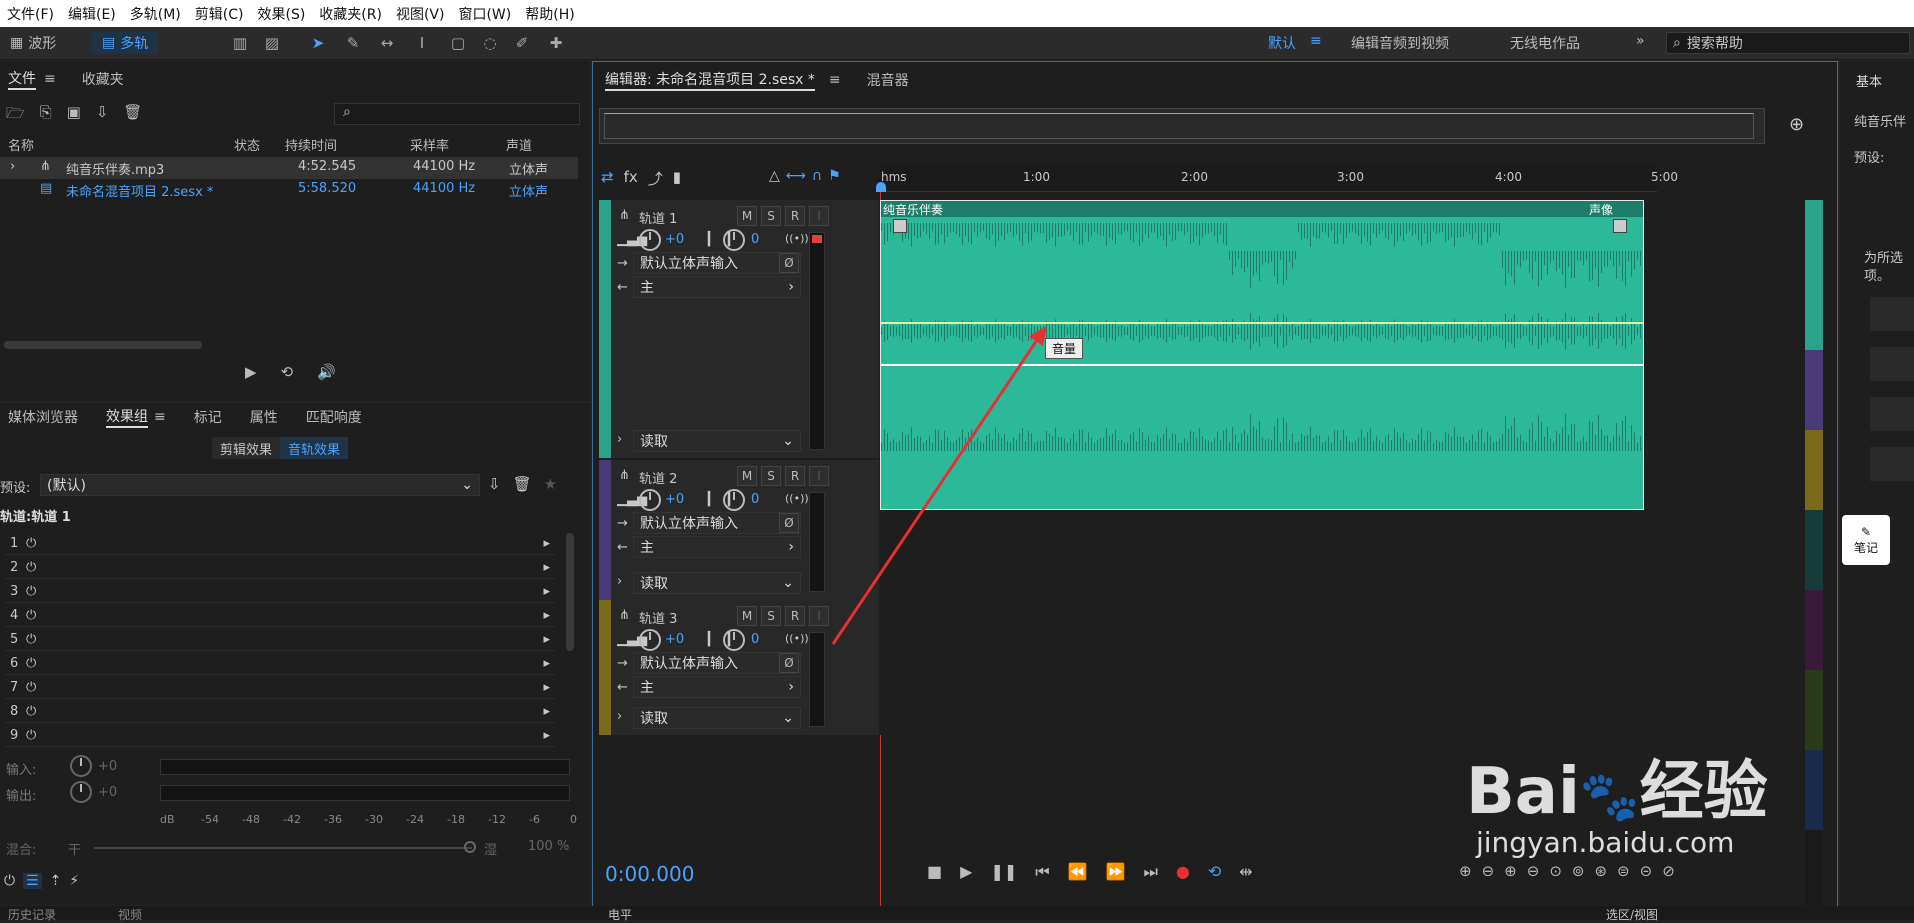 The height and width of the screenshot is (923, 1914). Describe the element at coordinates (550, 484) in the screenshot. I see `favorite-star-icon: ★` at that location.